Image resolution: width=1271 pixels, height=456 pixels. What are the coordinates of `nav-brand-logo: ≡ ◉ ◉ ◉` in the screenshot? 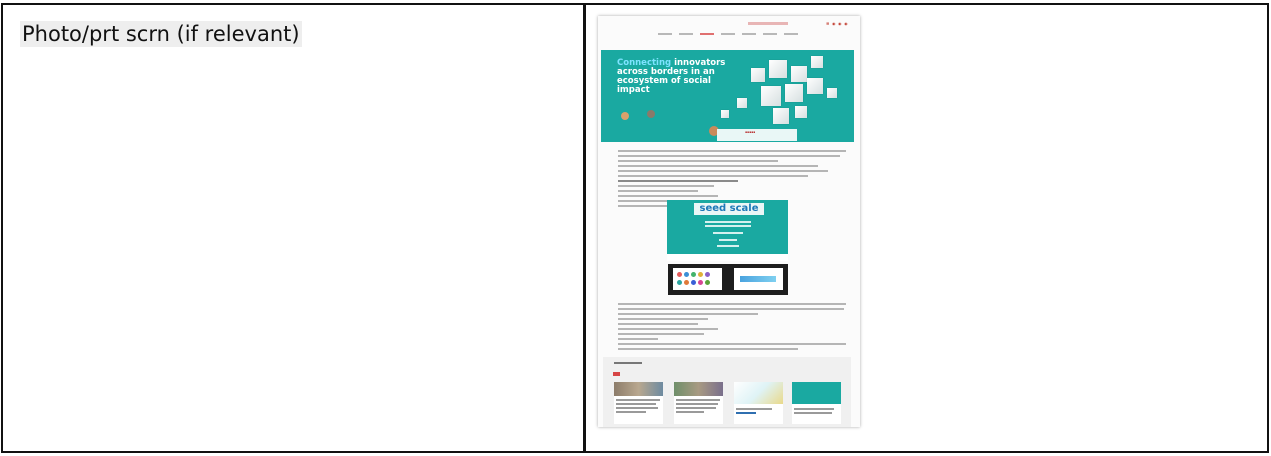 It's located at (837, 23).